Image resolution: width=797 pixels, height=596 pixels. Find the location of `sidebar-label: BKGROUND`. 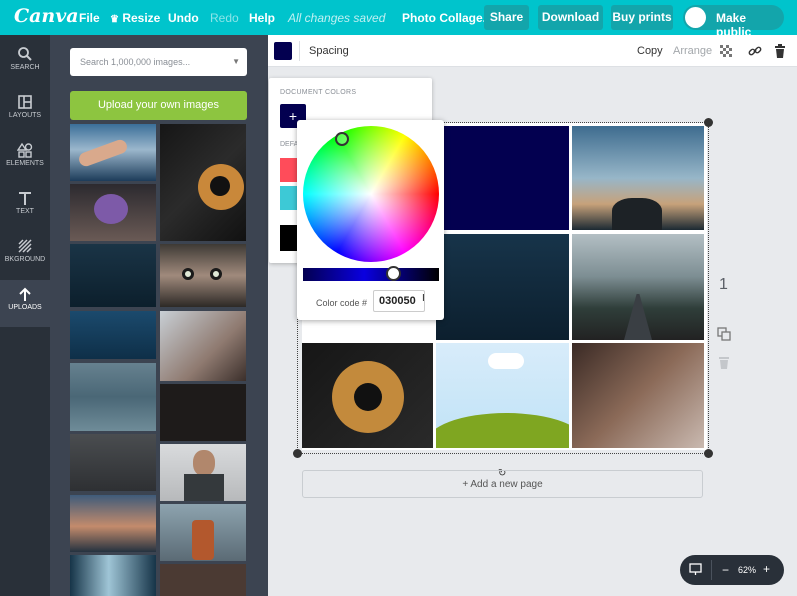

sidebar-label: BKGROUND is located at coordinates (25, 259).